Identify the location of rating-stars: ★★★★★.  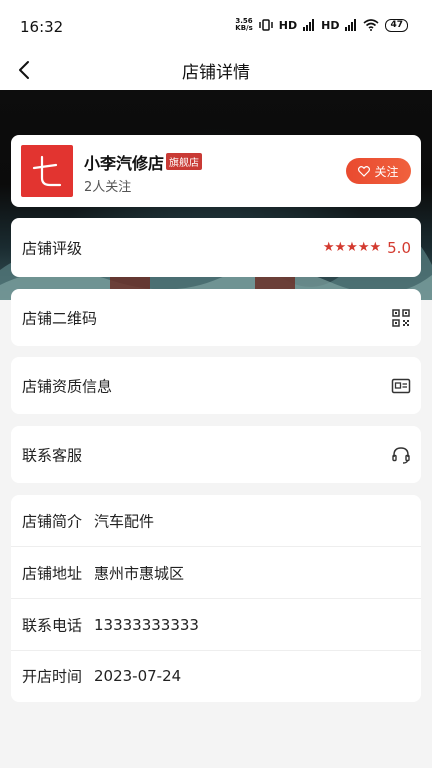
(352, 247).